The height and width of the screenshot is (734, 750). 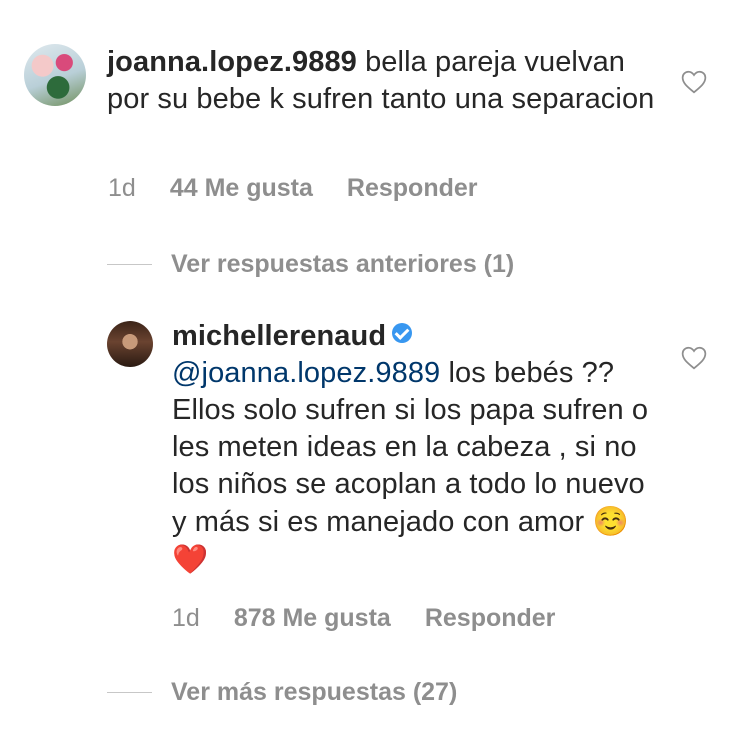 I want to click on comment-meta: 1d 44 Me gusta Responder, so click(x=293, y=188).